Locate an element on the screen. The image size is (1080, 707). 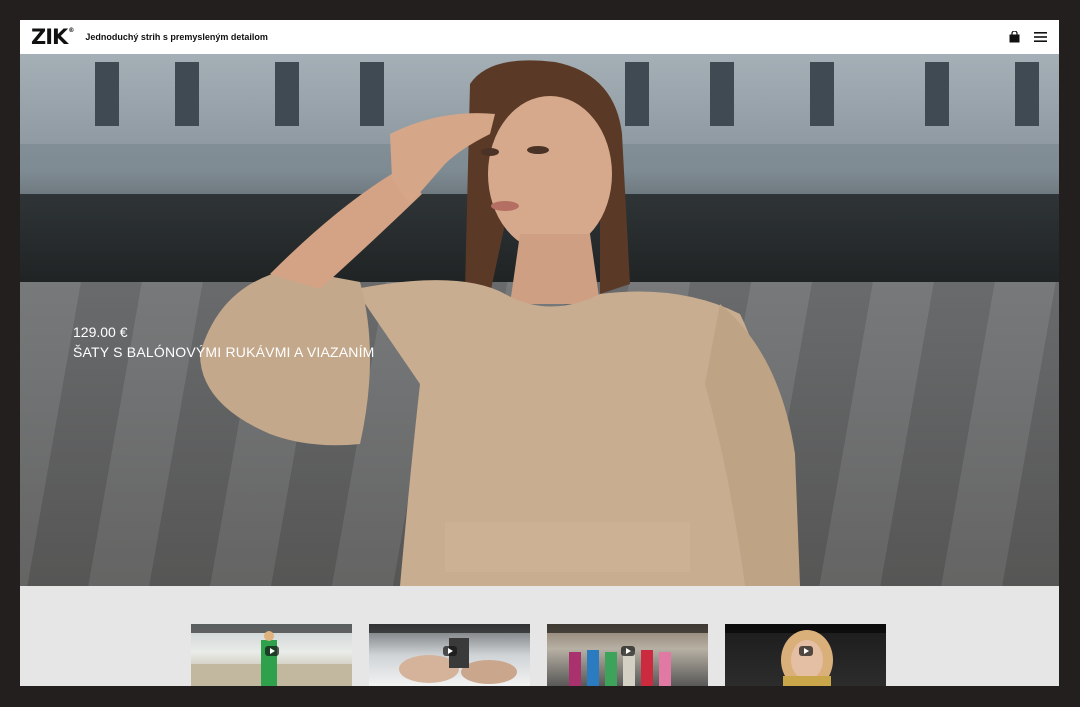
menu-icon is located at coordinates (1040, 37).